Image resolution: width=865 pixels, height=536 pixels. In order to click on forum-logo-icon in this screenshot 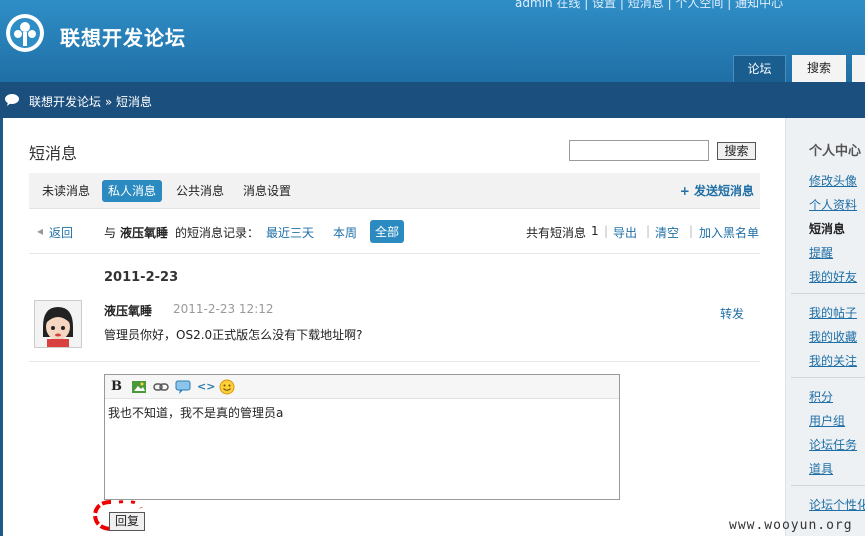, I will do `click(25, 33)`.